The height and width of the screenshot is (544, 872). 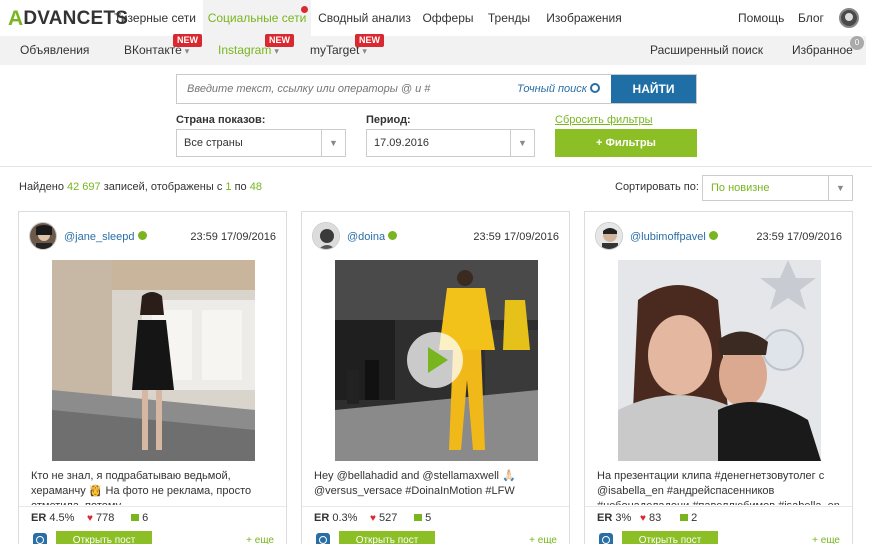 What do you see at coordinates (509, 18) in the screenshot?
I see `nav-trends: Тренды` at bounding box center [509, 18].